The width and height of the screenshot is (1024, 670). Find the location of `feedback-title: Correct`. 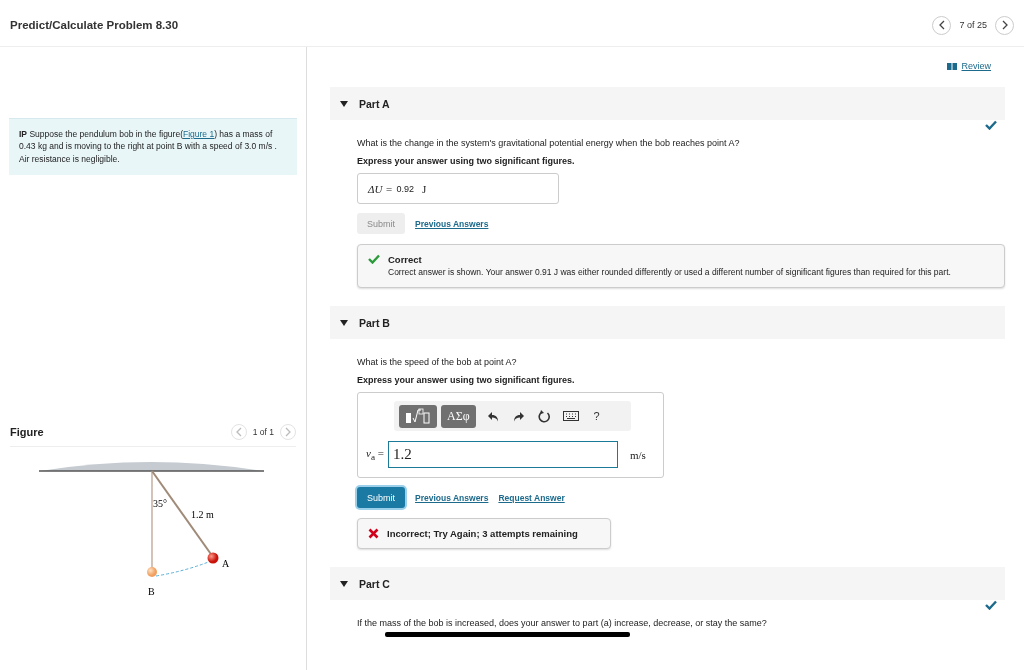

feedback-title: Correct is located at coordinates (405, 259).